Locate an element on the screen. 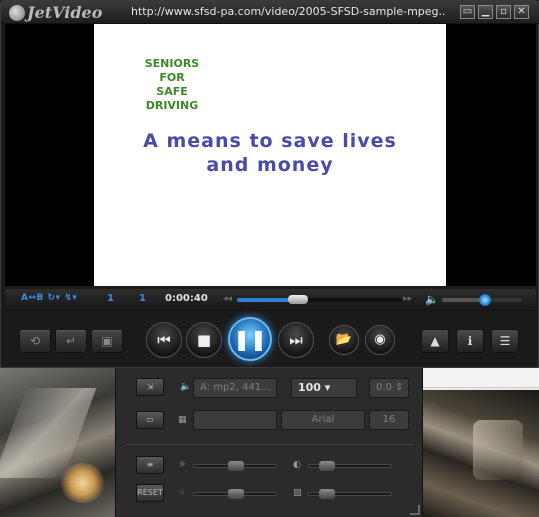 The image size is (539, 517). hue-icon: ▧ is located at coordinates (297, 493).